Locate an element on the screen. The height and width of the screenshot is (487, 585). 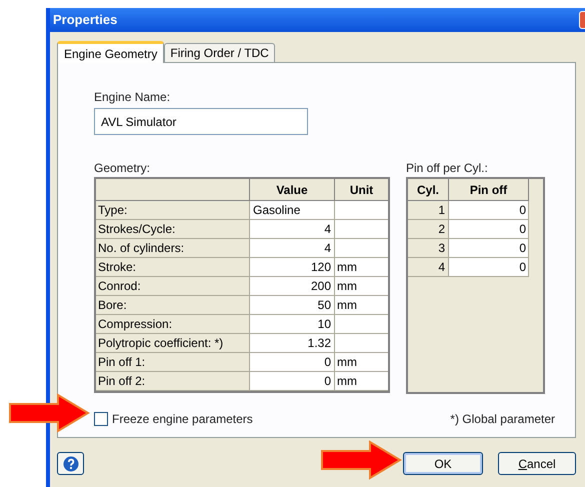
ok-button: OK is located at coordinates (443, 463).